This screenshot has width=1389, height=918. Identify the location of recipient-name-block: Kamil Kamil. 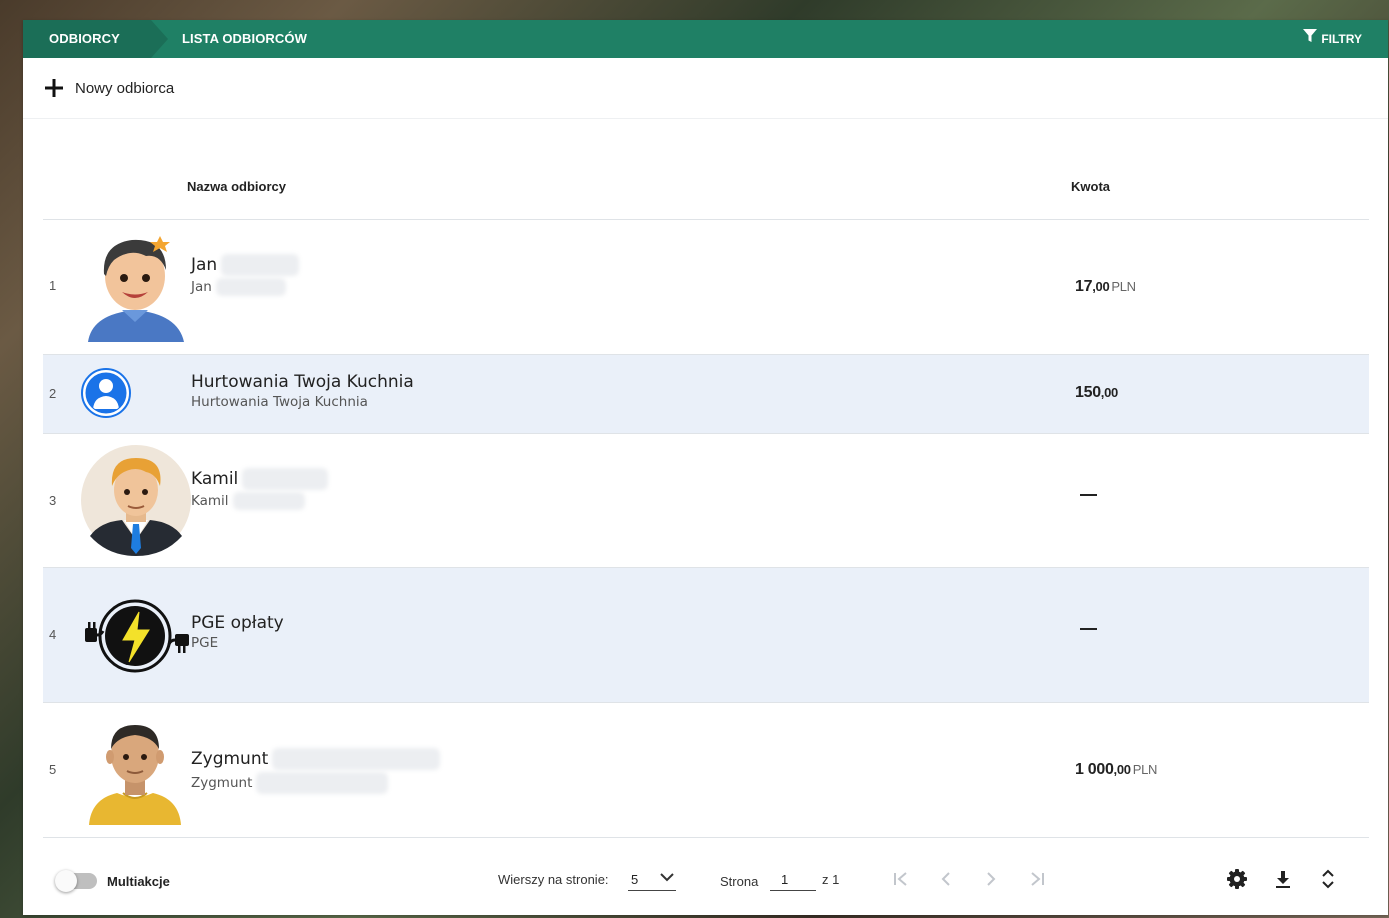
(260, 489).